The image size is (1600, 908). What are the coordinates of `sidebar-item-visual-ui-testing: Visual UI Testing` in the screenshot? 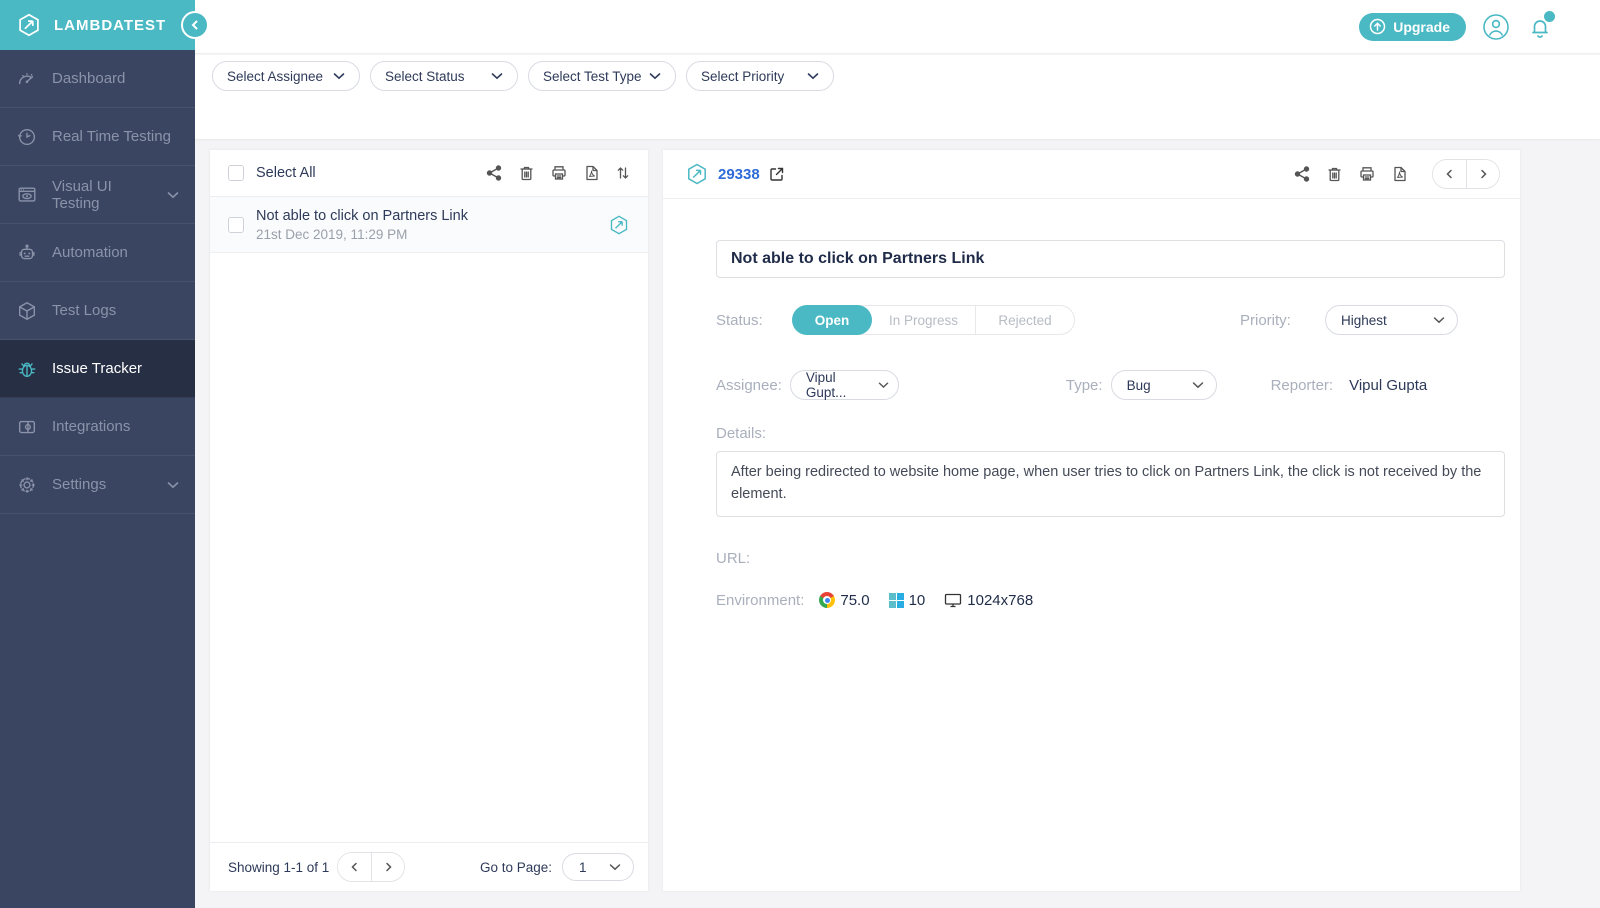 It's located at (97, 195).